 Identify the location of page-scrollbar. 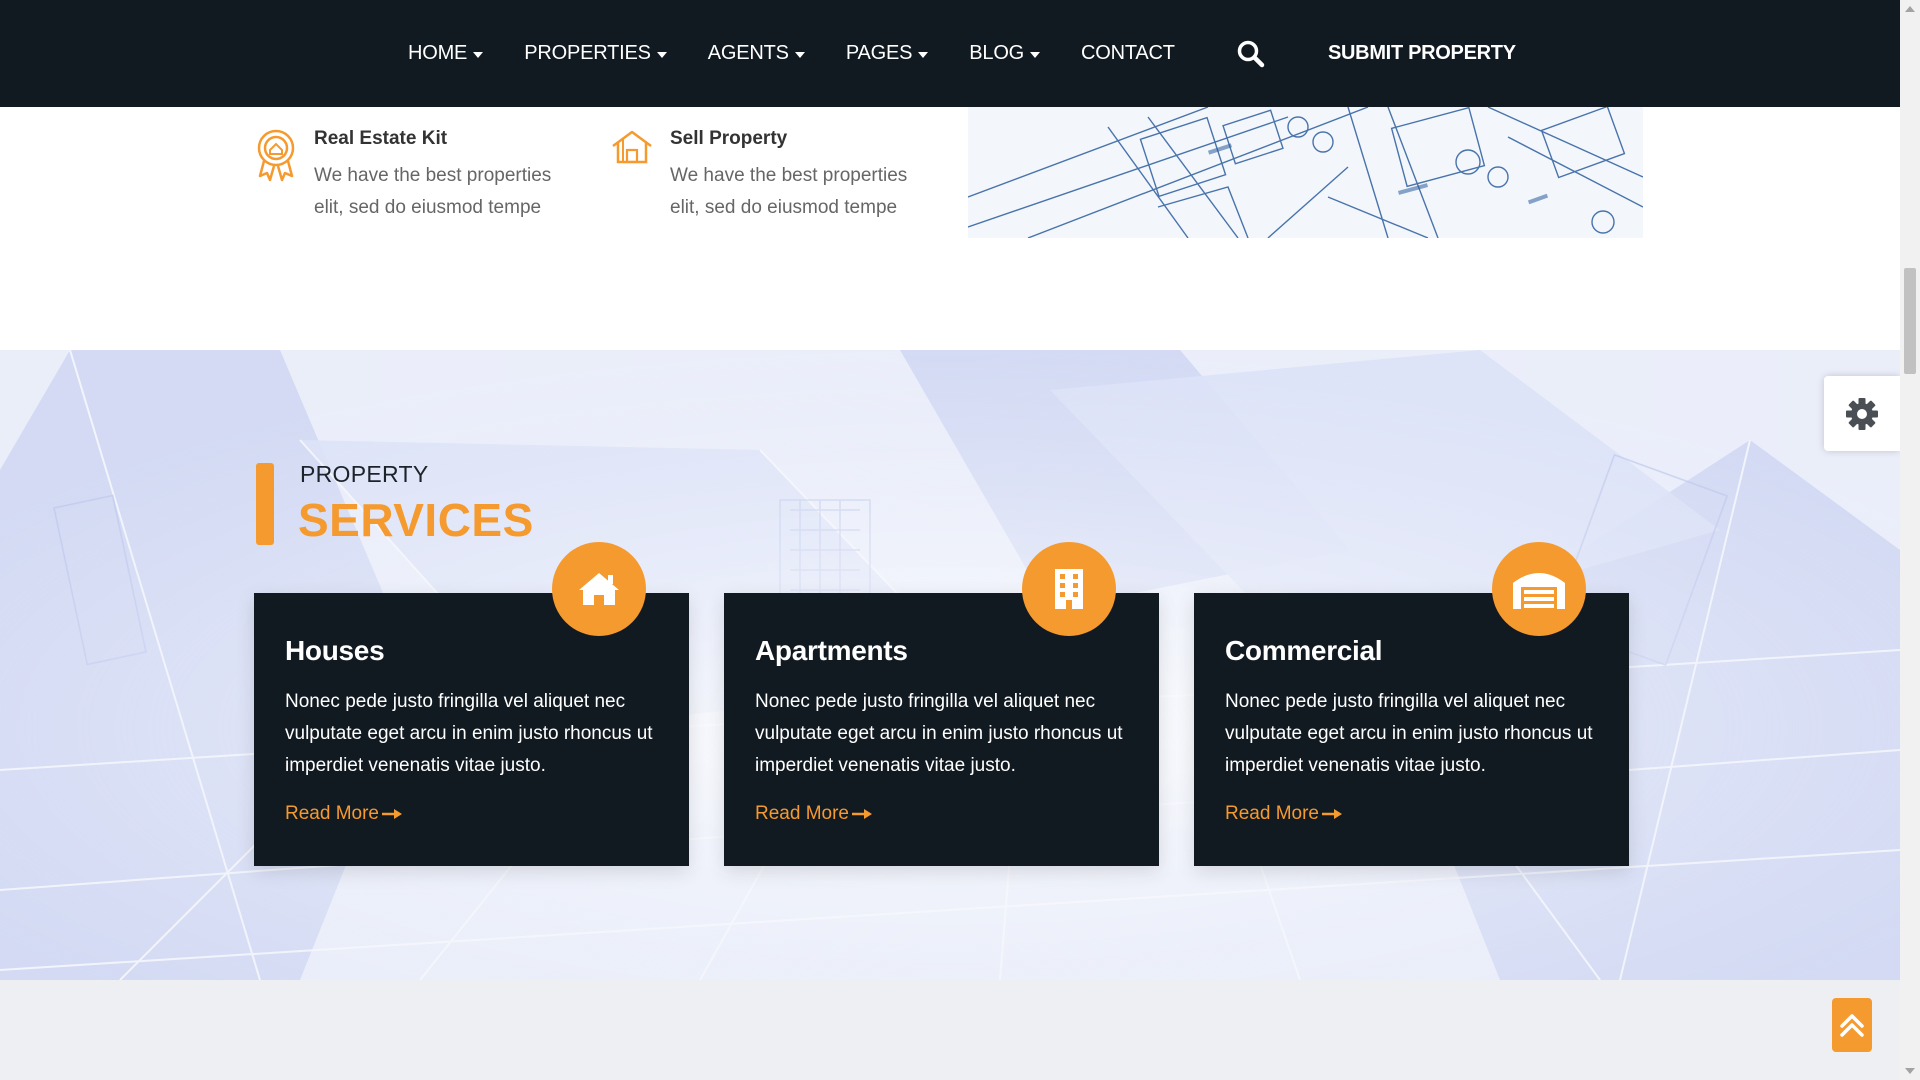
(1910, 540).